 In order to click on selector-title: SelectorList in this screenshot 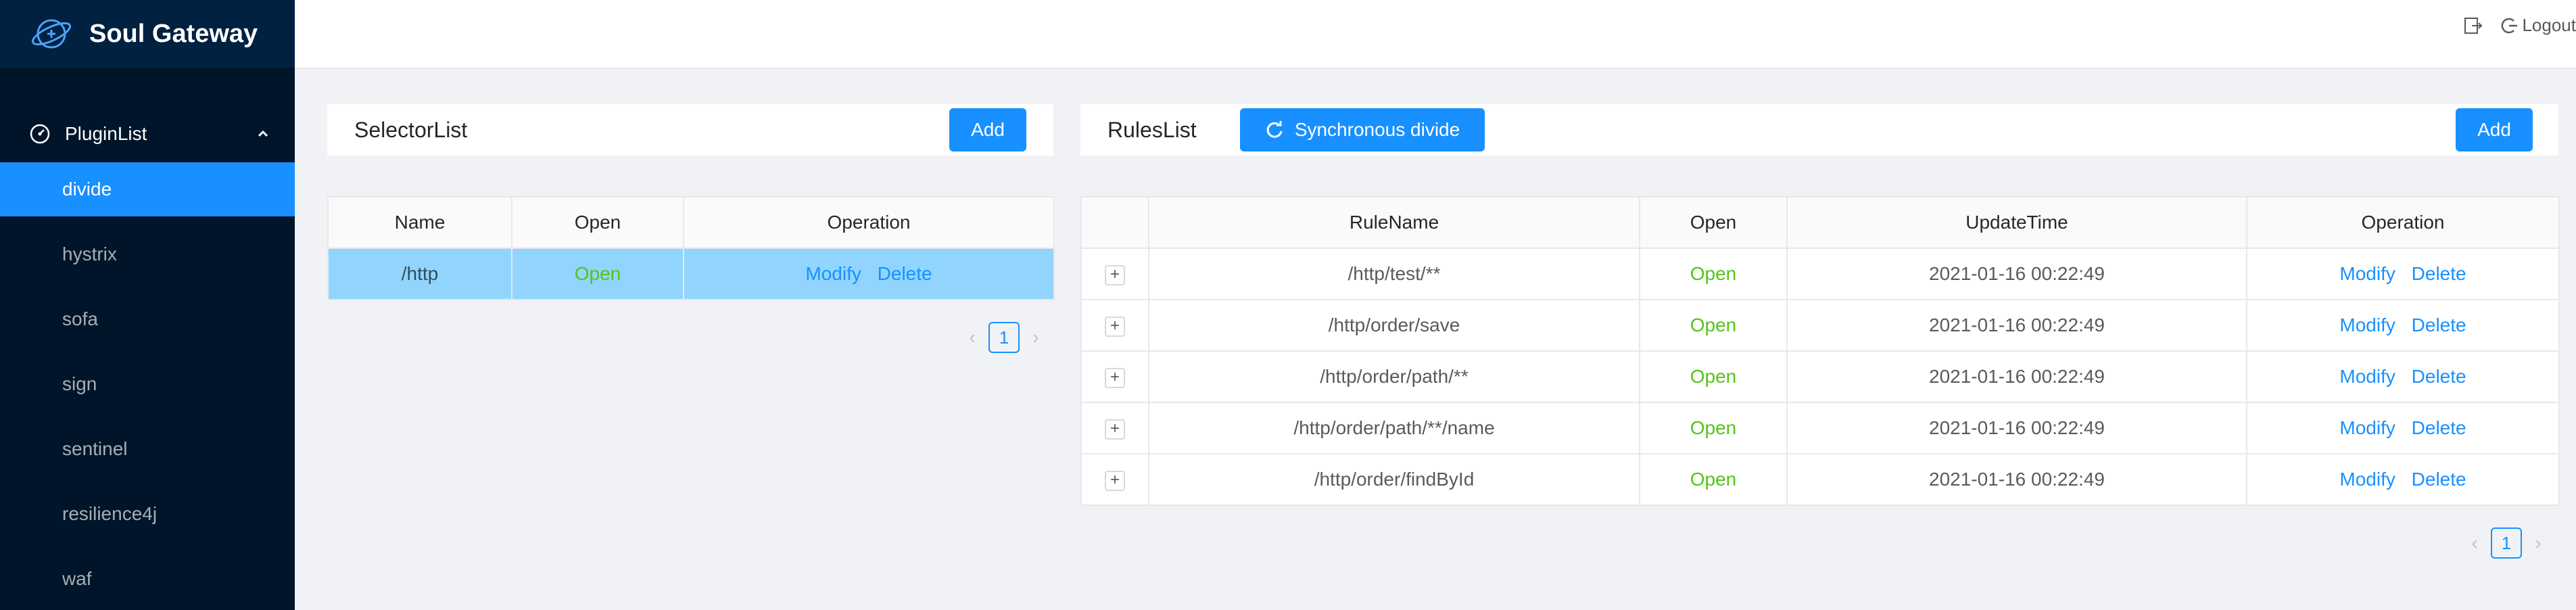, I will do `click(411, 129)`.